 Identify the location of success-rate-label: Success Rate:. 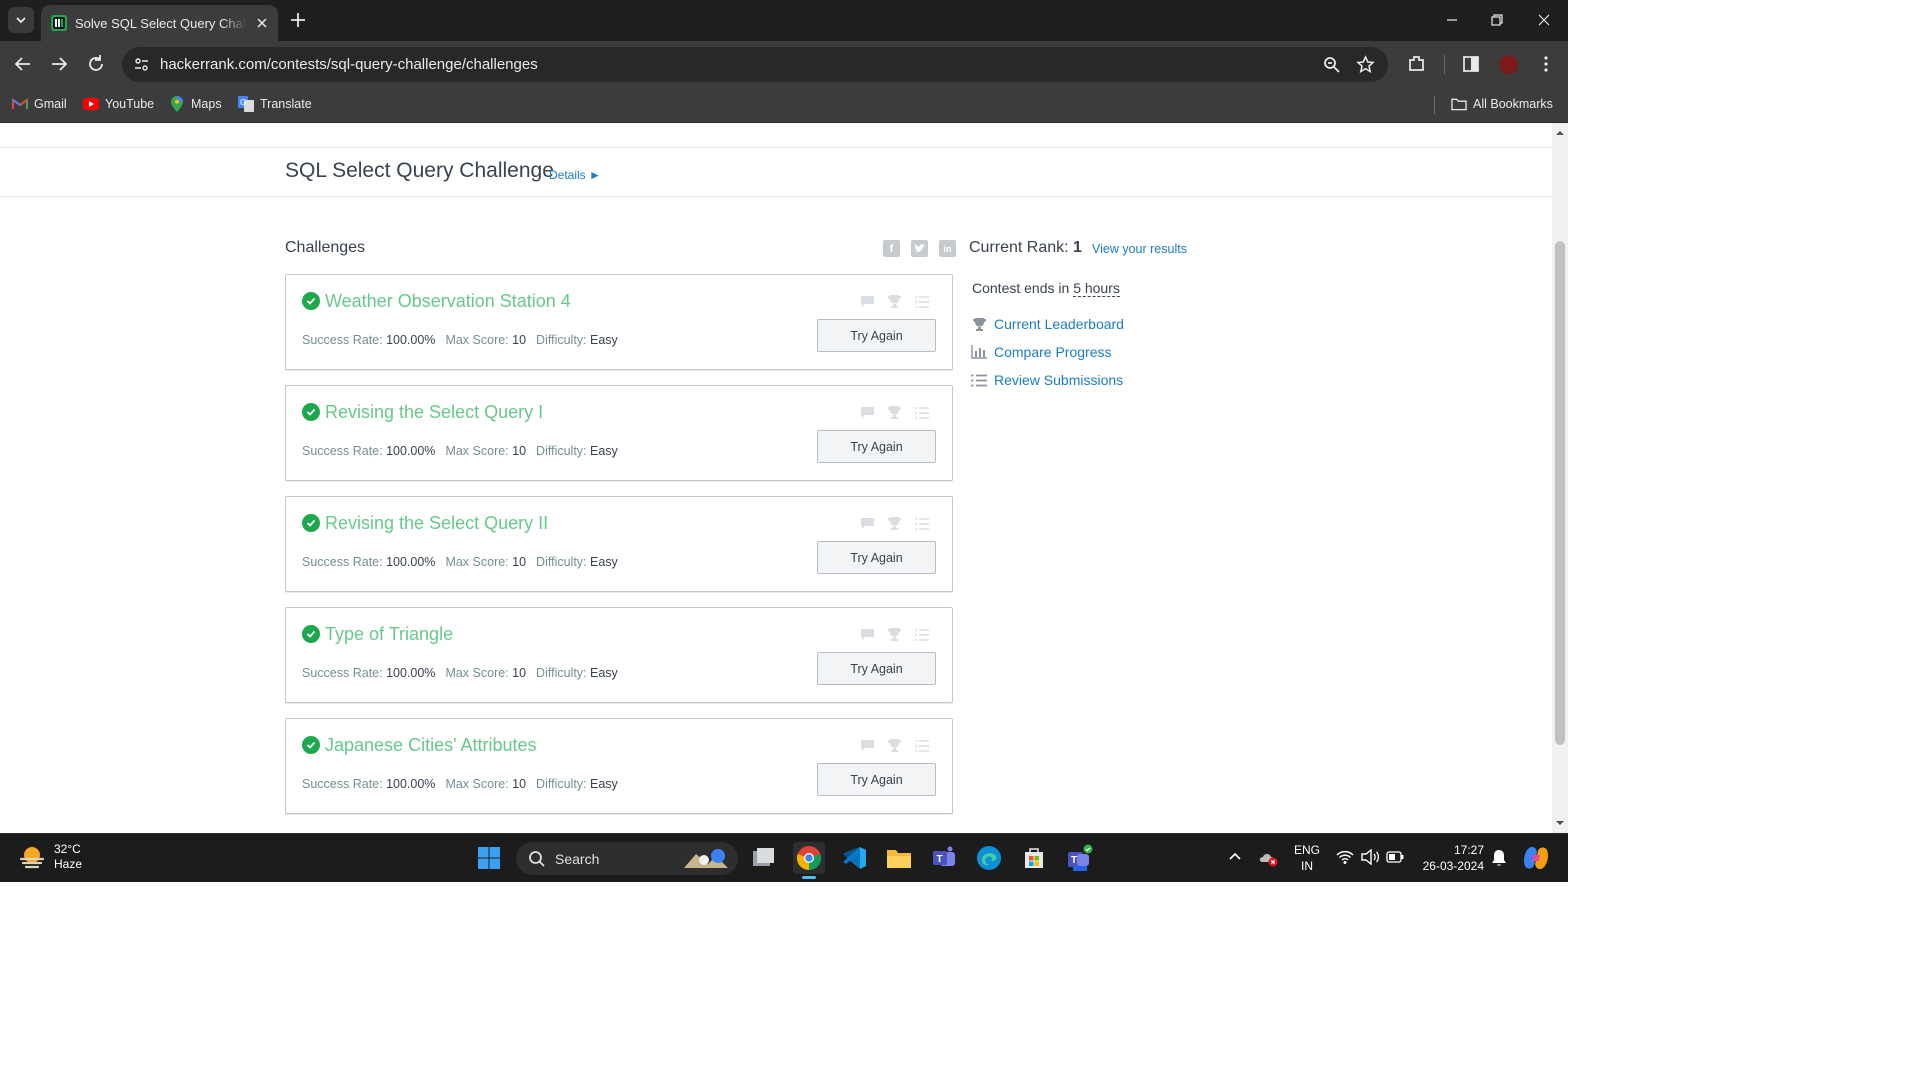
(342, 673).